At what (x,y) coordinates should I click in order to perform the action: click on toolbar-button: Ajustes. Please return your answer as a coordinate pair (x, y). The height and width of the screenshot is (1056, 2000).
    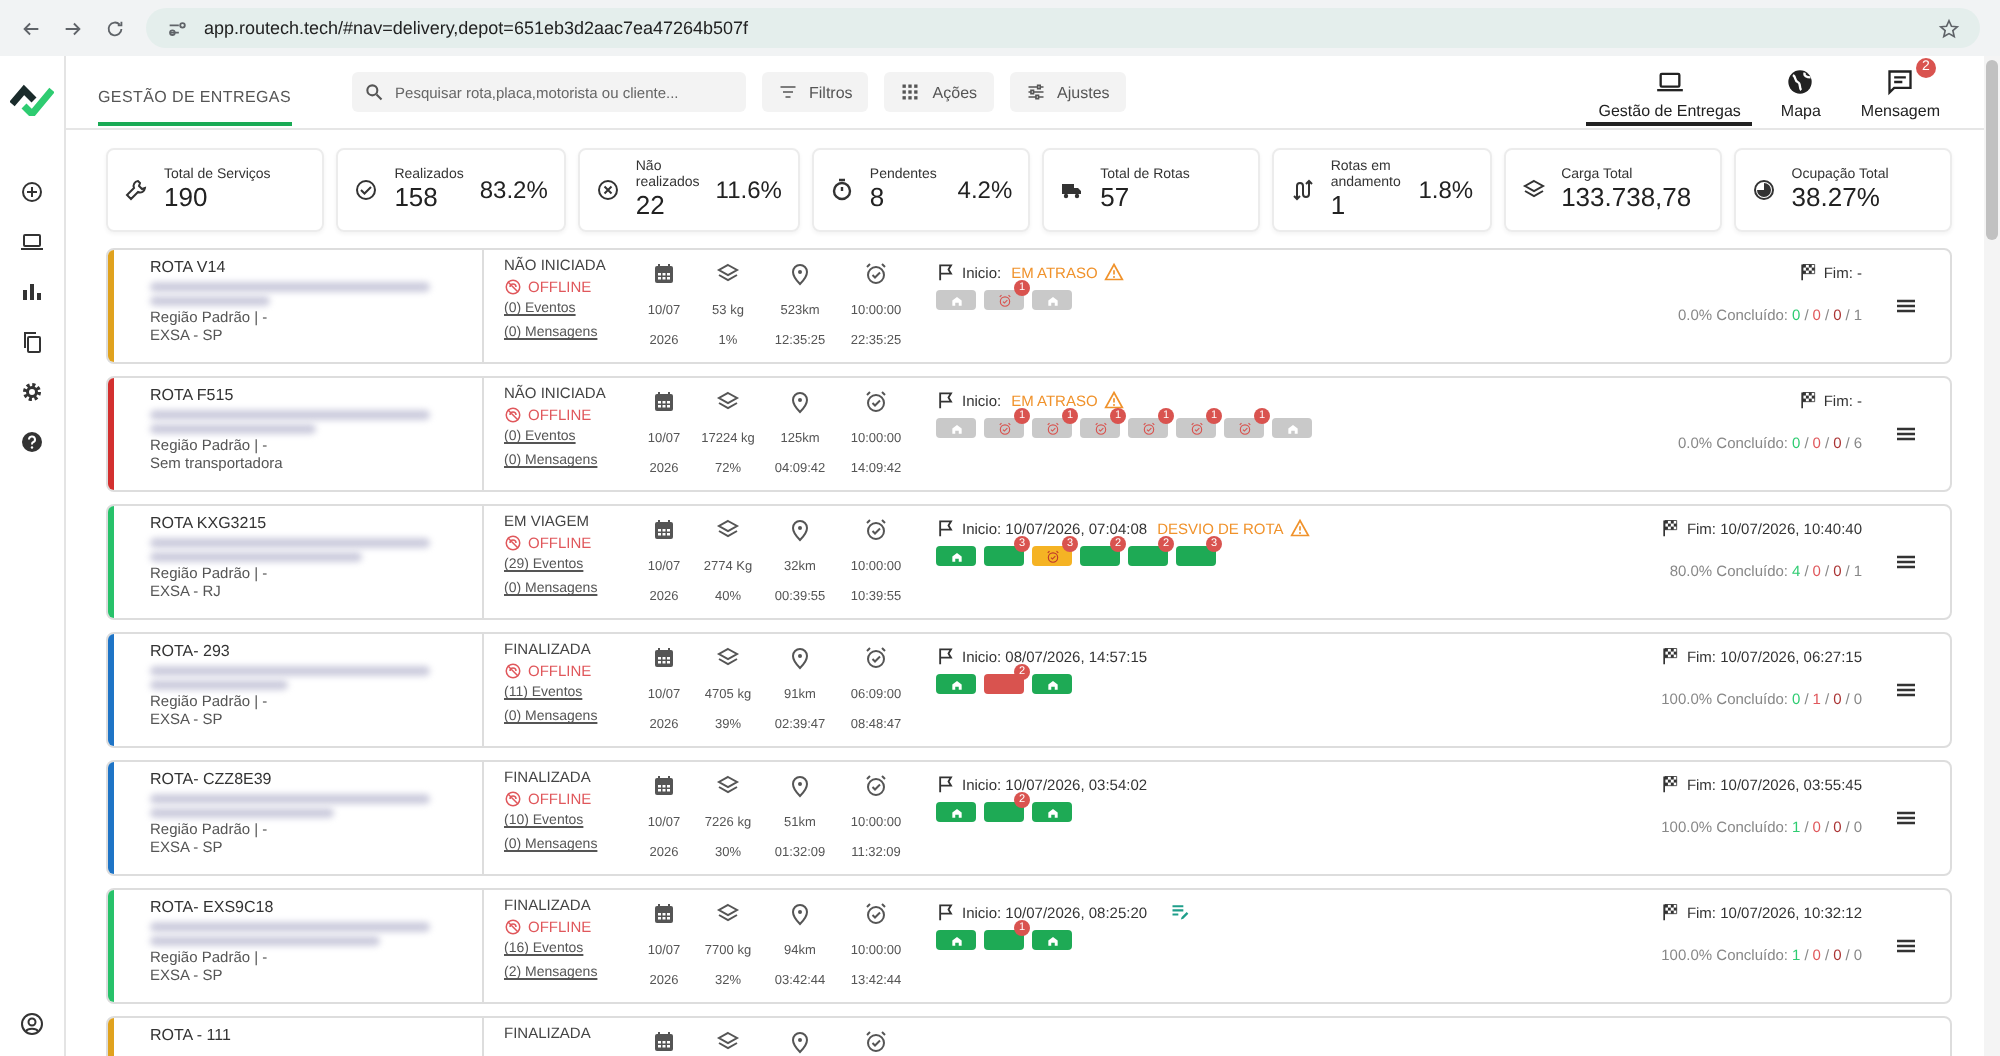
    Looking at the image, I should click on (1067, 92).